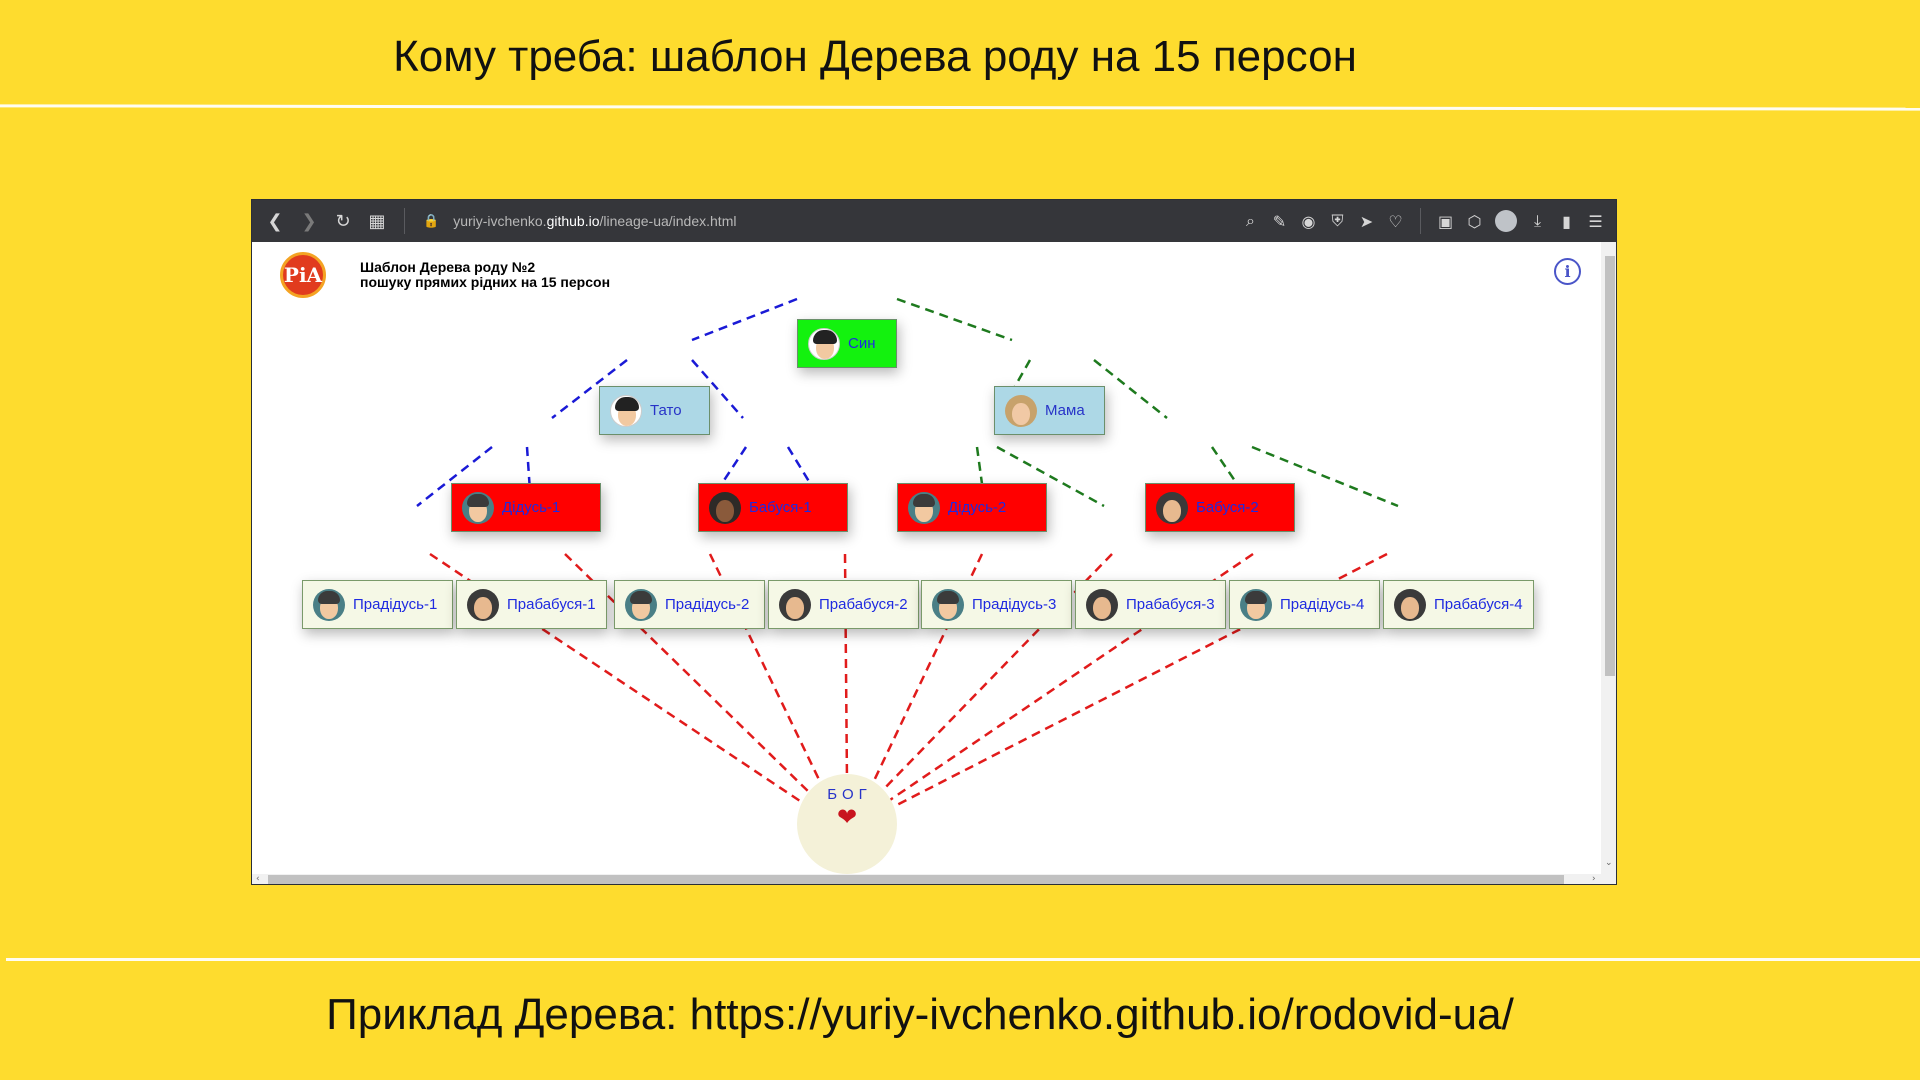 The height and width of the screenshot is (1080, 1920). Describe the element at coordinates (531, 507) in the screenshot. I see `person-label: Дідусь-1` at that location.